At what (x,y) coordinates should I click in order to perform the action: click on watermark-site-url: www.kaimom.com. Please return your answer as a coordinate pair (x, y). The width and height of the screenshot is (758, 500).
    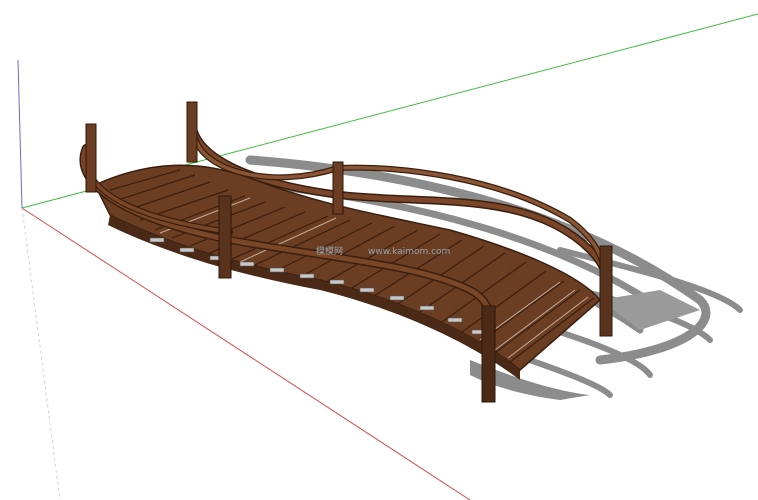
    Looking at the image, I should click on (409, 252).